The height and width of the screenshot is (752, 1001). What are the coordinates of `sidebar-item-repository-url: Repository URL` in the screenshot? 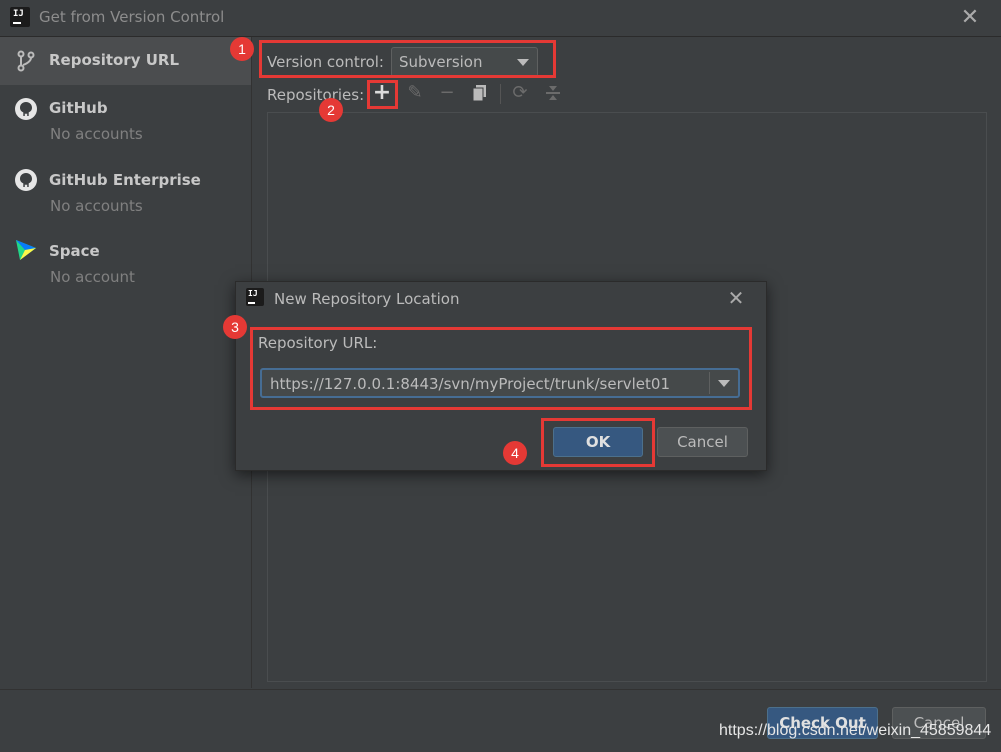 It's located at (125, 61).